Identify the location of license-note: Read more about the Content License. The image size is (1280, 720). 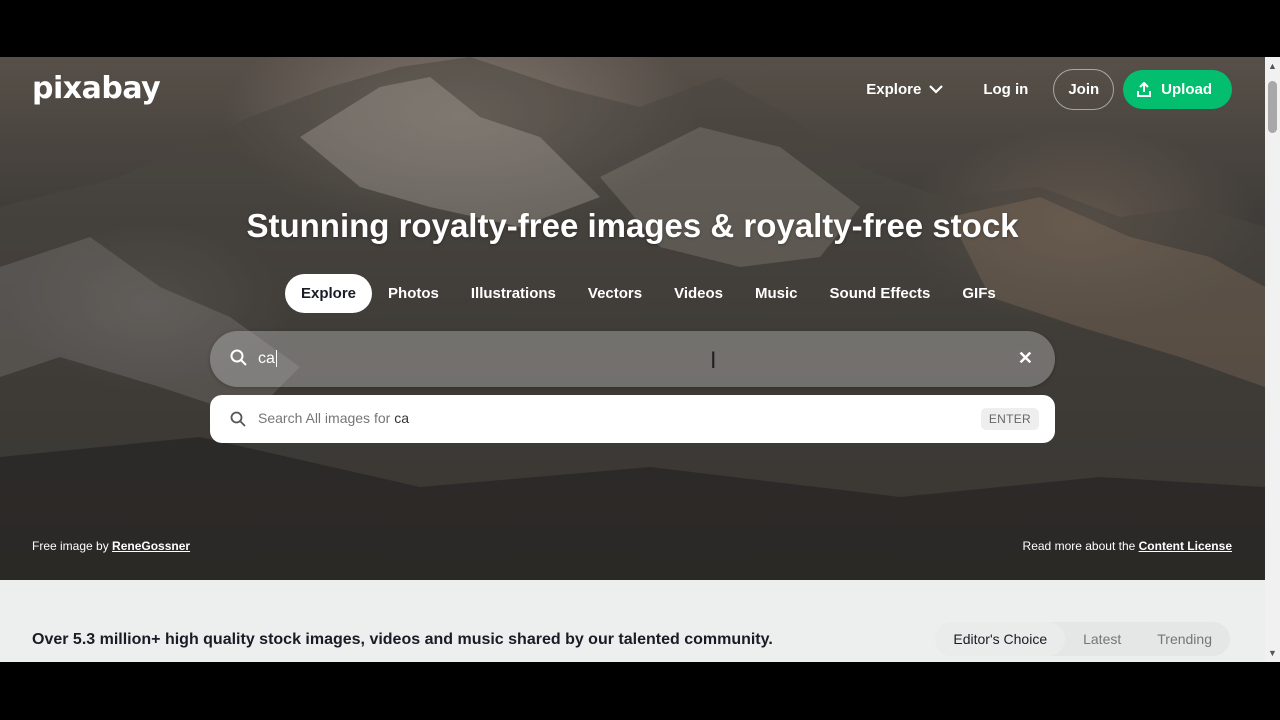
(1127, 546).